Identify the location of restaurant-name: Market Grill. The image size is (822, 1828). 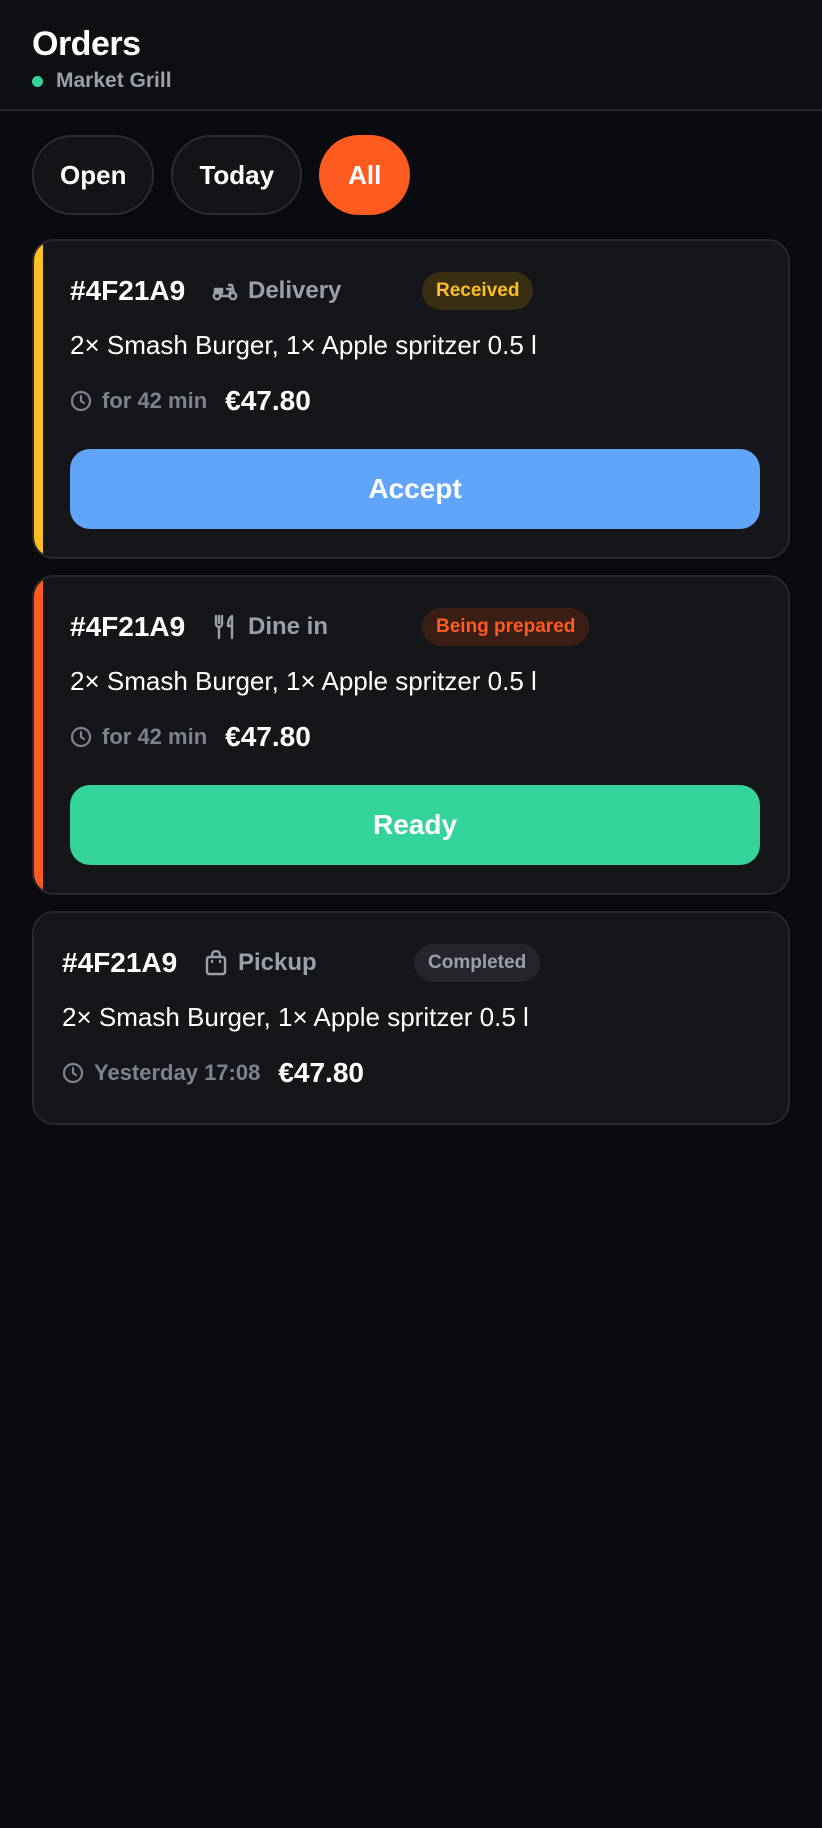
(114, 80).